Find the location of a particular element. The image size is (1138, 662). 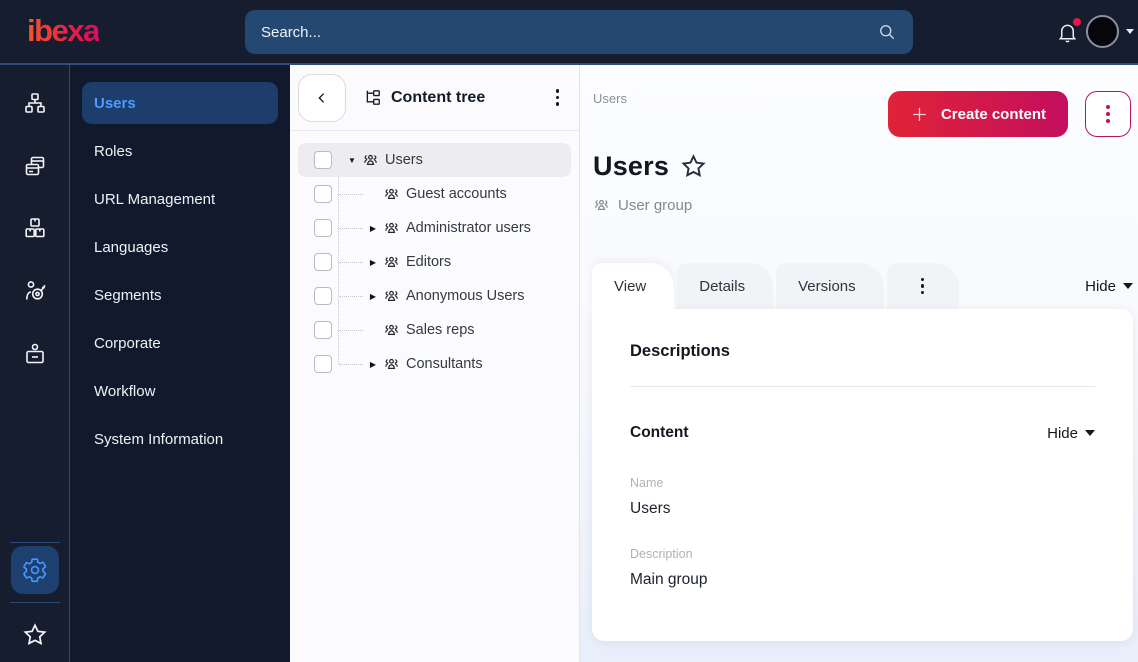

tab-label: Details is located at coordinates (722, 286).